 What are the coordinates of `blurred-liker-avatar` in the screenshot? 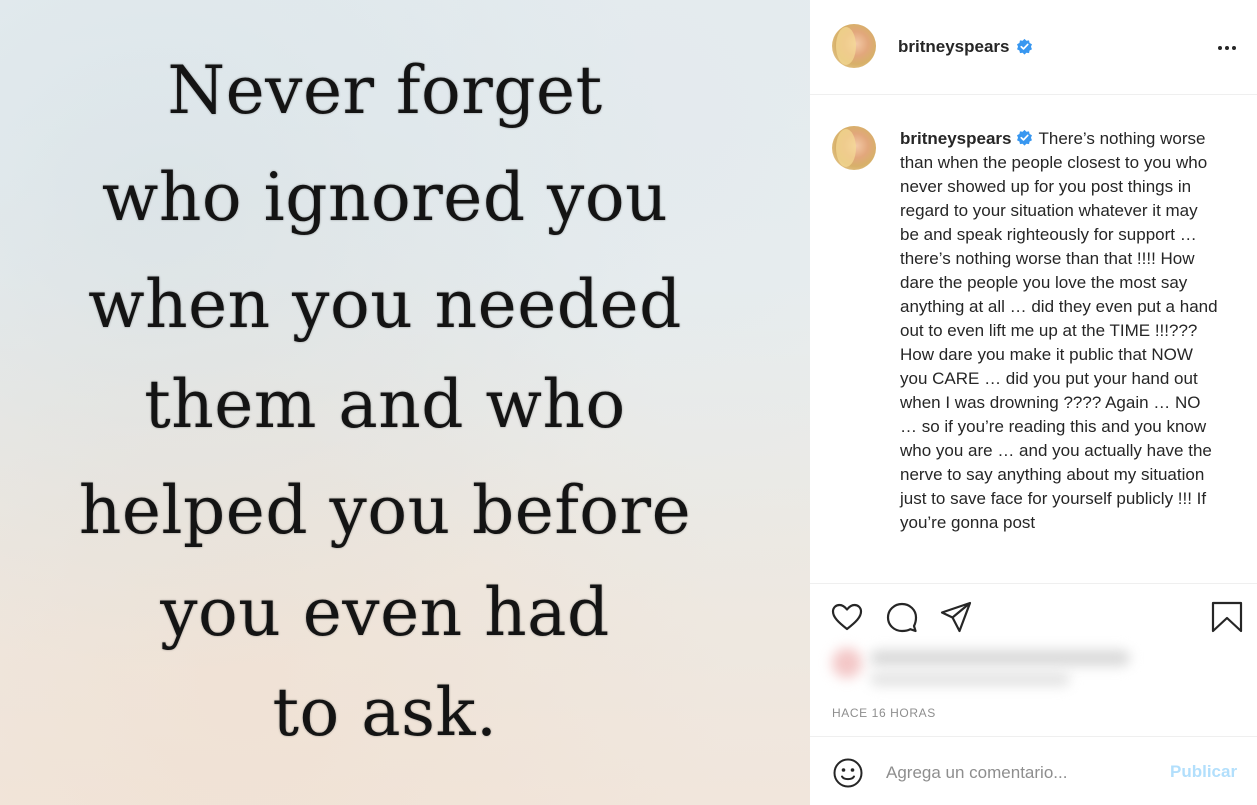 It's located at (847, 663).